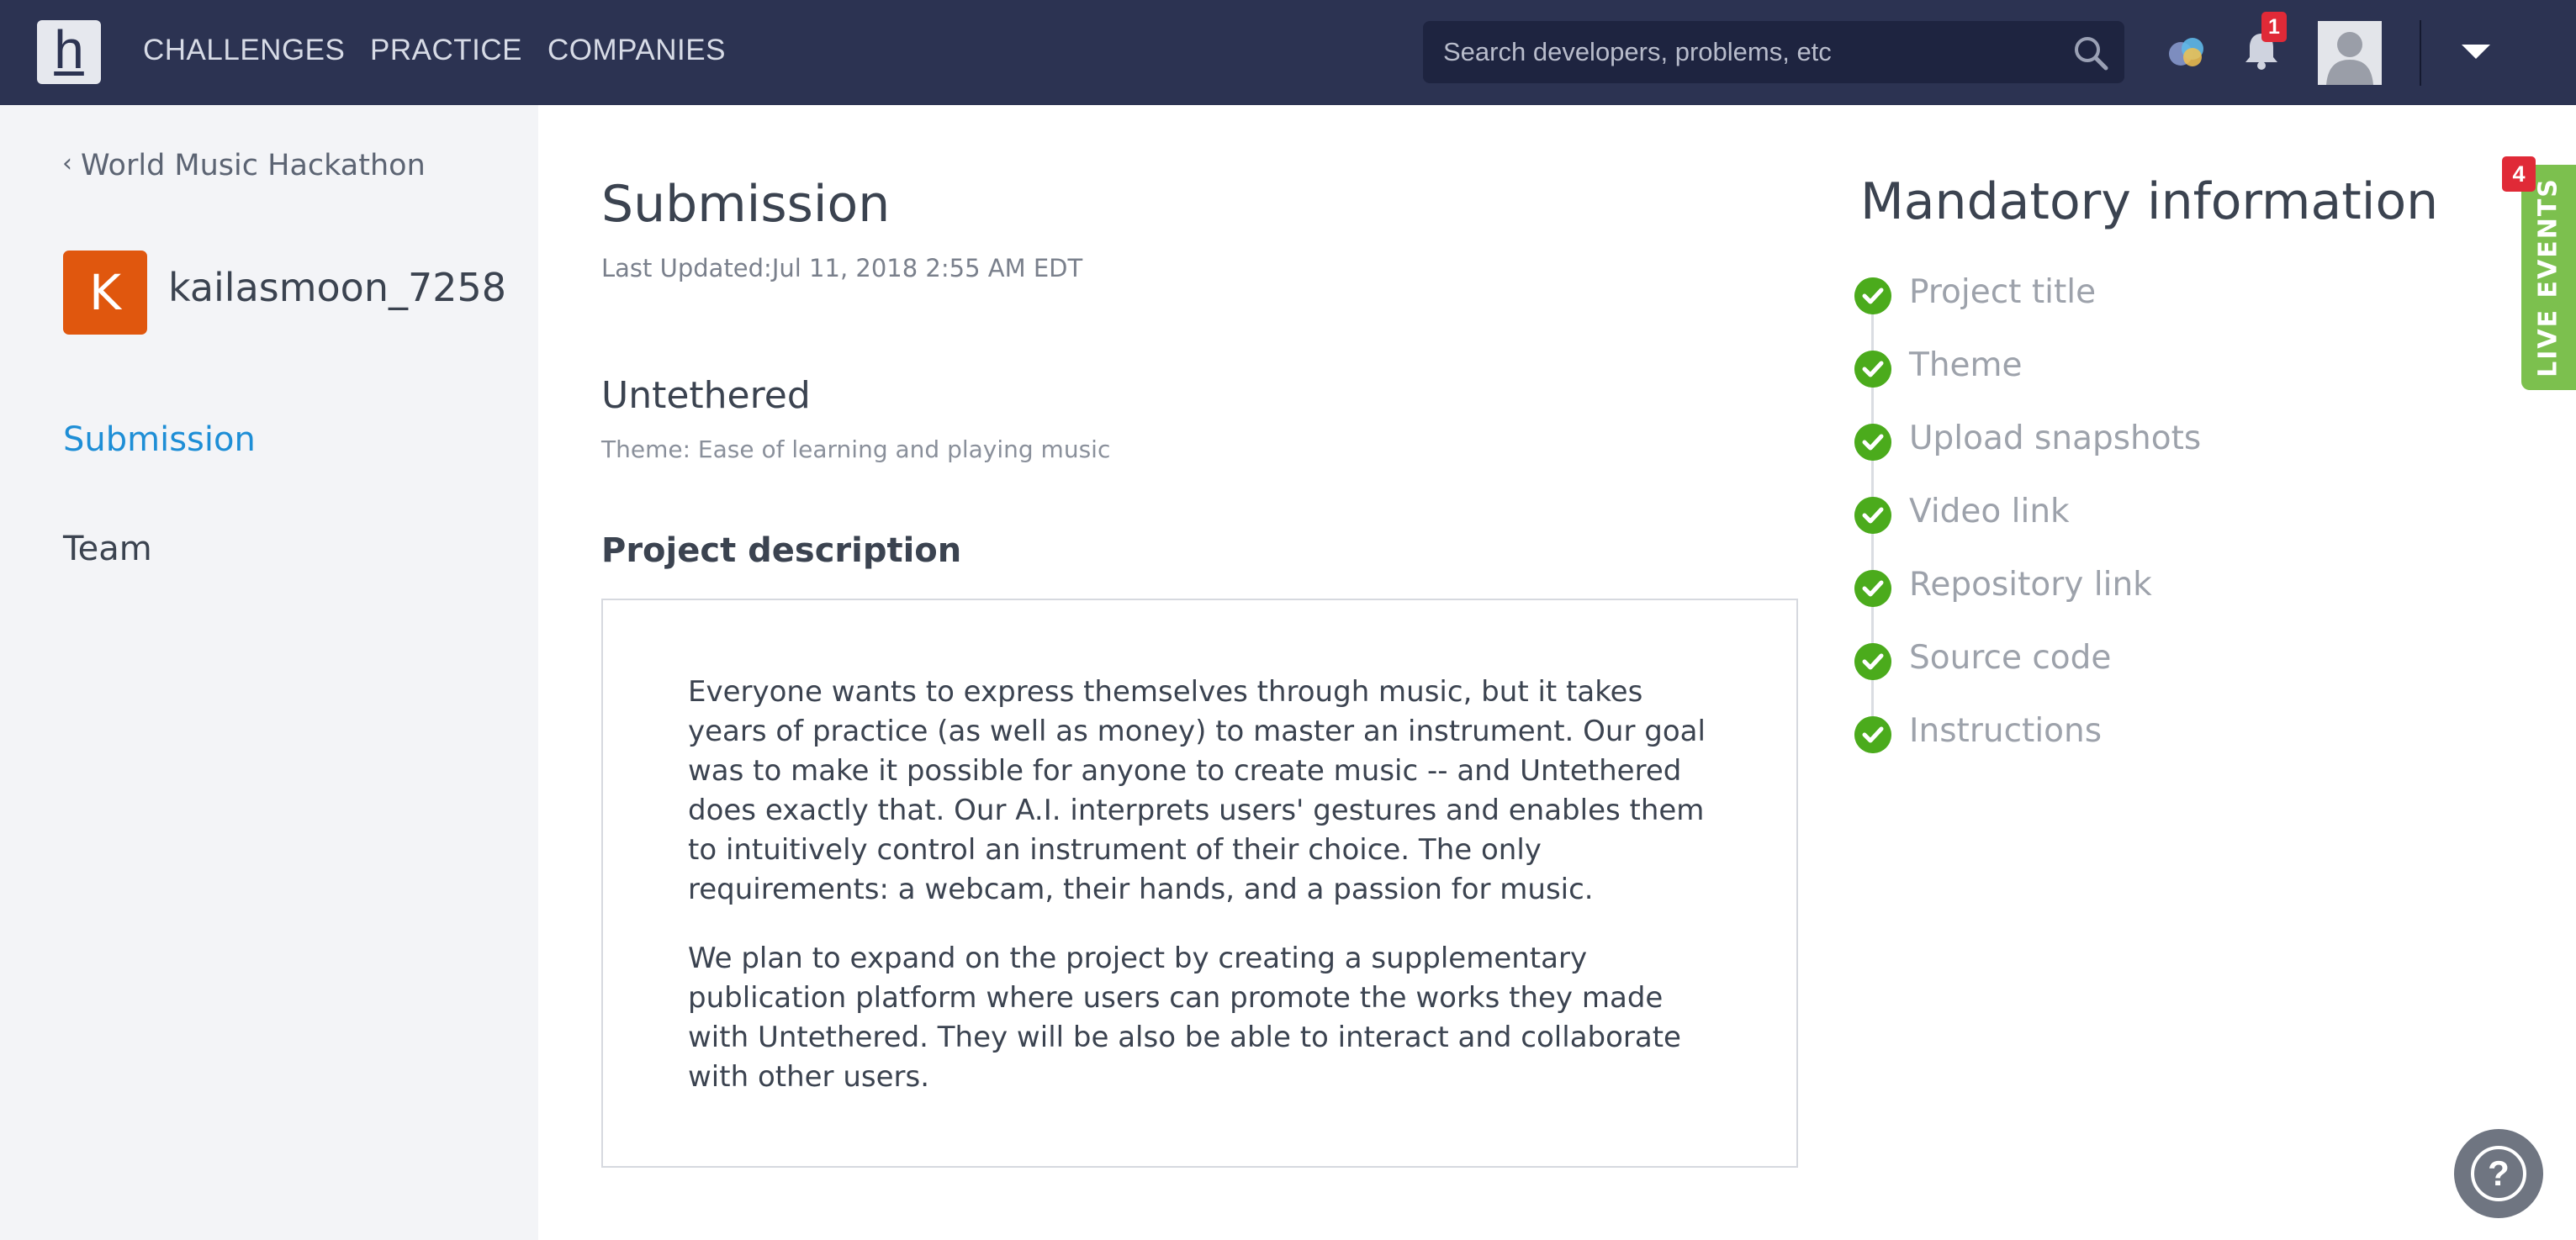 The width and height of the screenshot is (2576, 1240). Describe the element at coordinates (253, 165) in the screenshot. I see `back-link-label: World Music Hackathon` at that location.